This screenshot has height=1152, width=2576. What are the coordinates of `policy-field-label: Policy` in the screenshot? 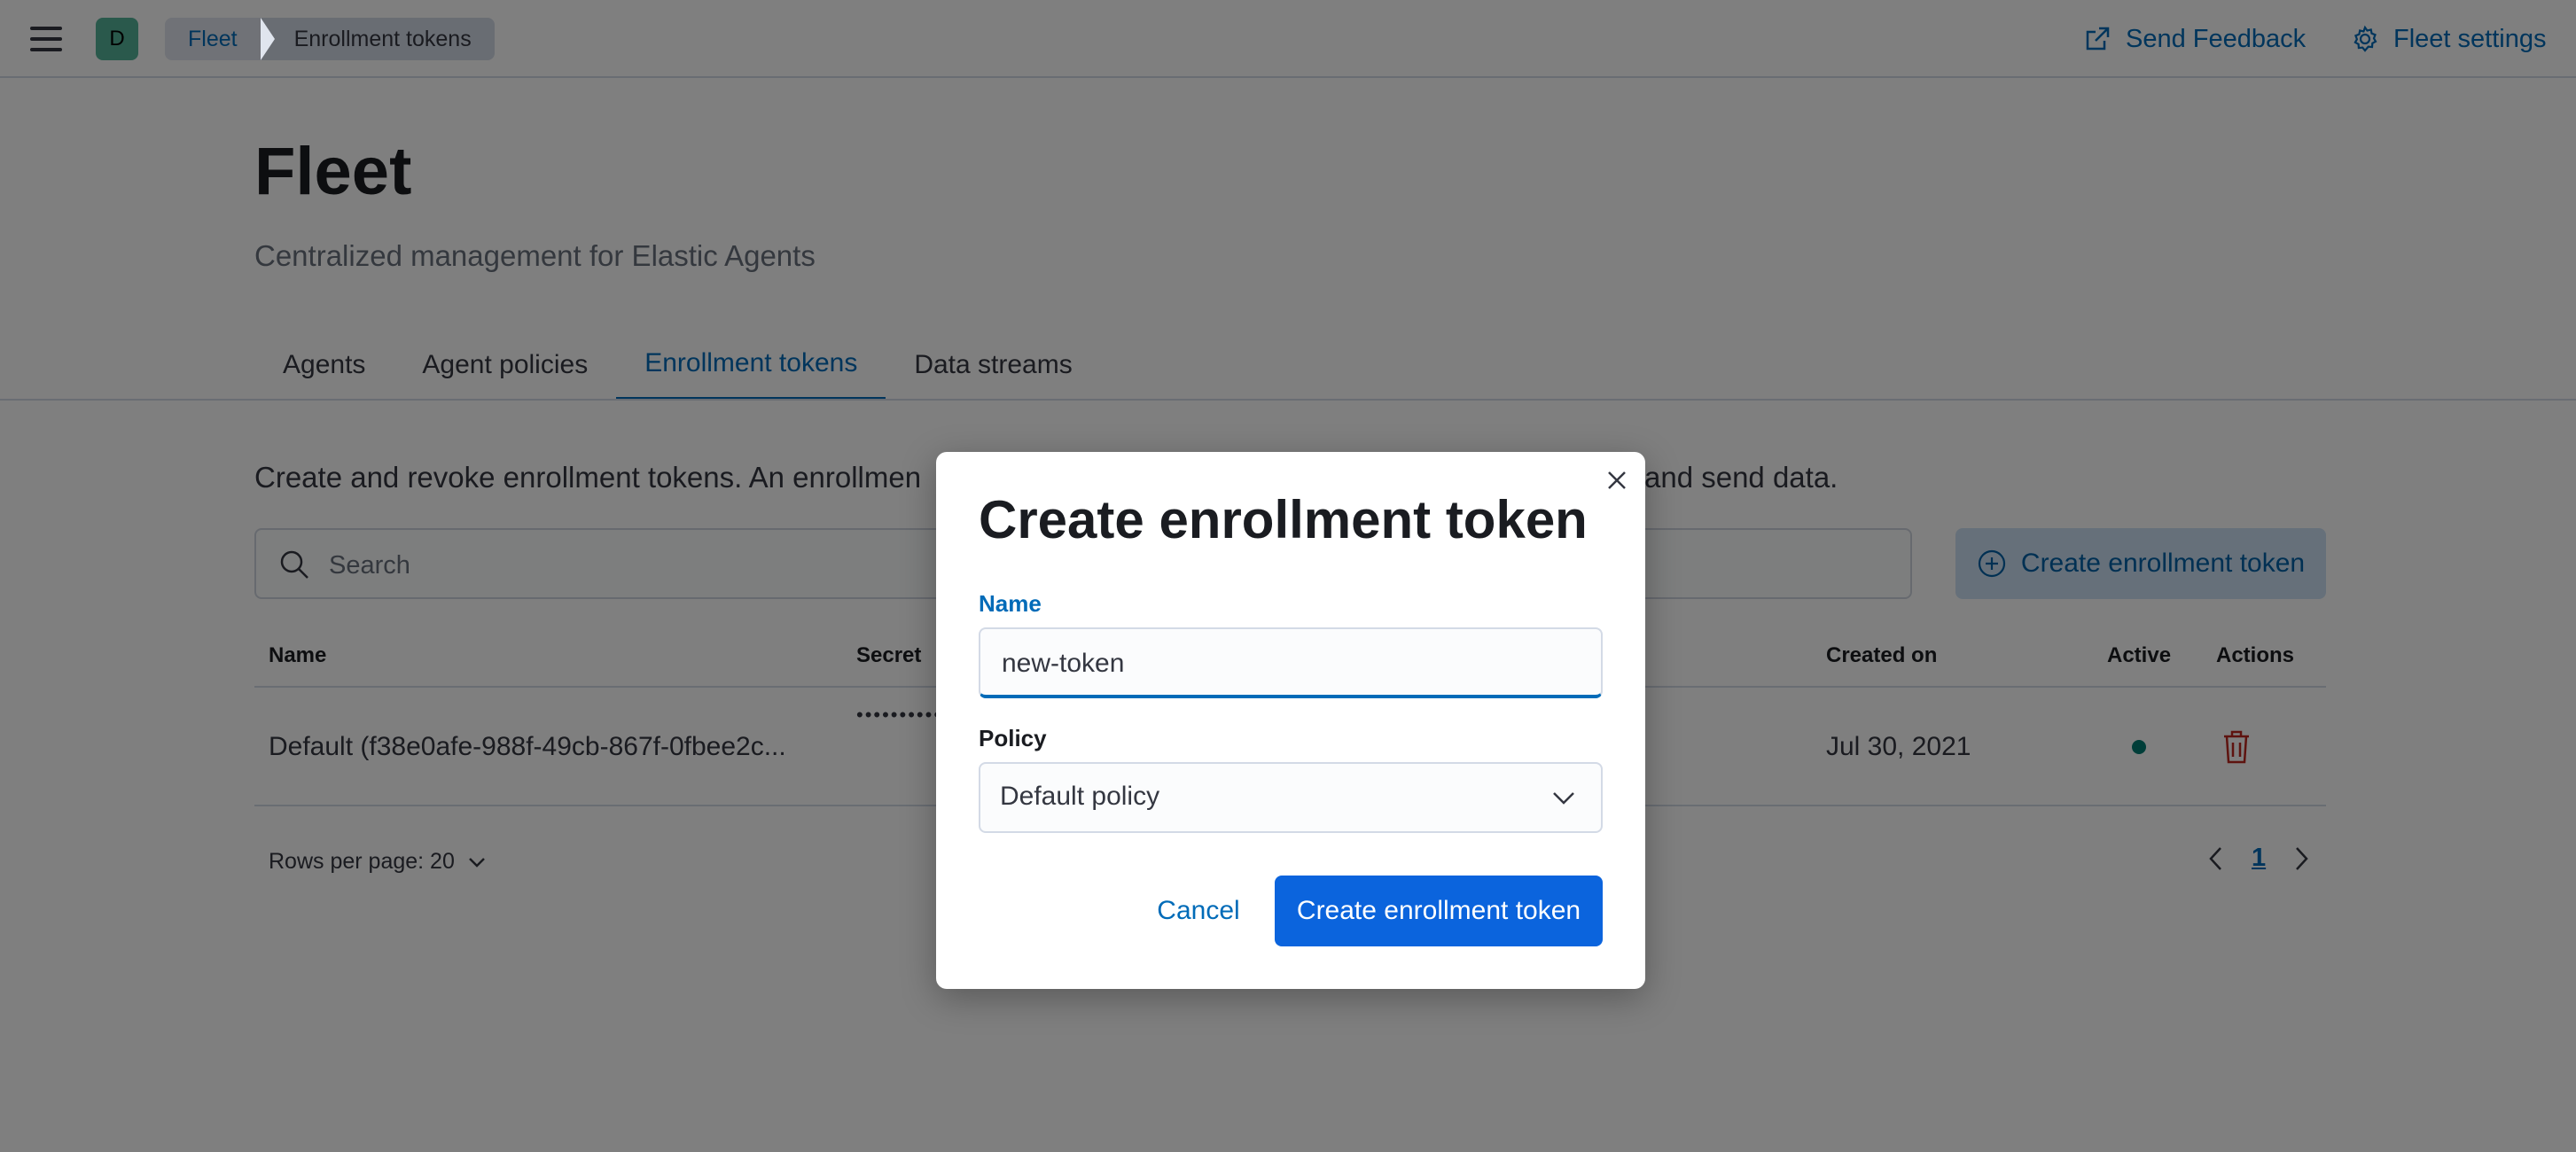 It's located at (1013, 738).